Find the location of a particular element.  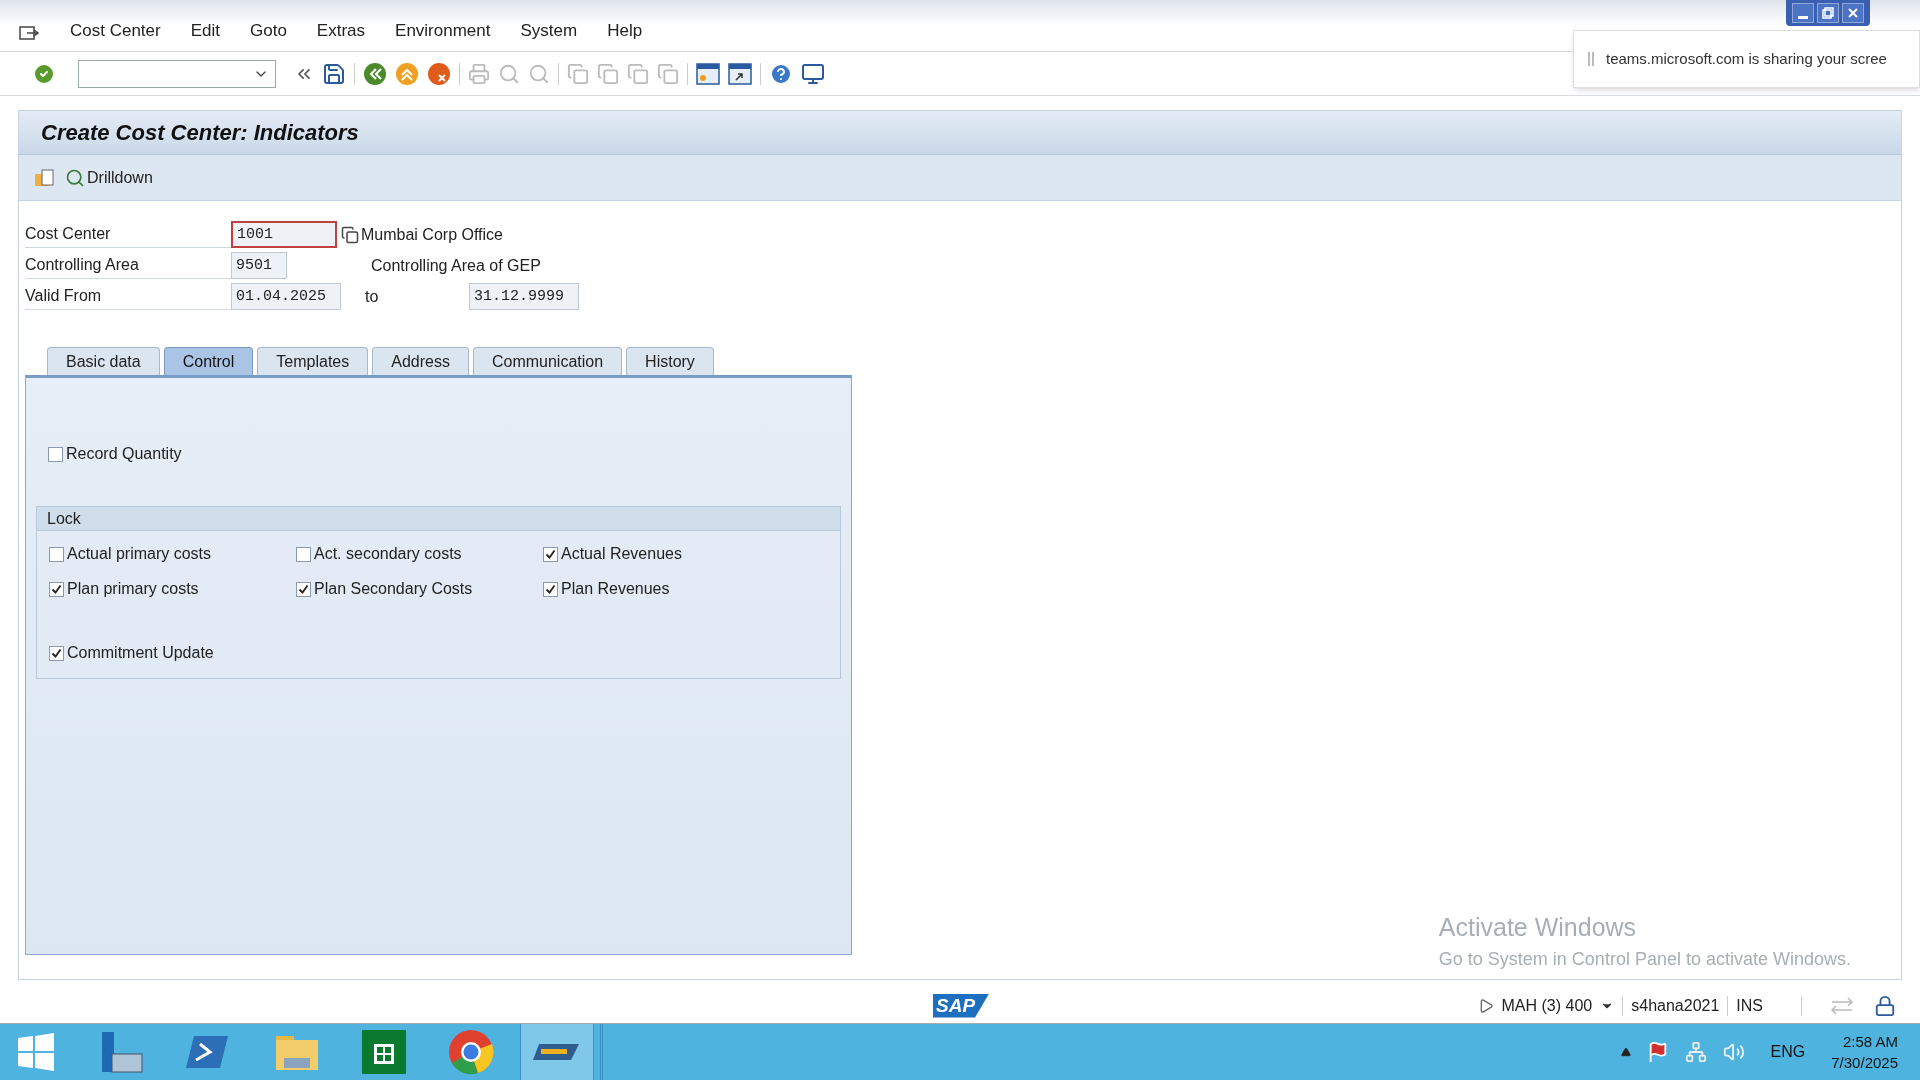

checkbox-label: Plan primary costs is located at coordinates (133, 589).